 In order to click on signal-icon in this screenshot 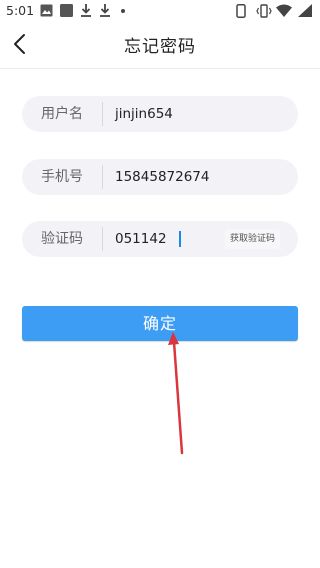, I will do `click(305, 10)`.